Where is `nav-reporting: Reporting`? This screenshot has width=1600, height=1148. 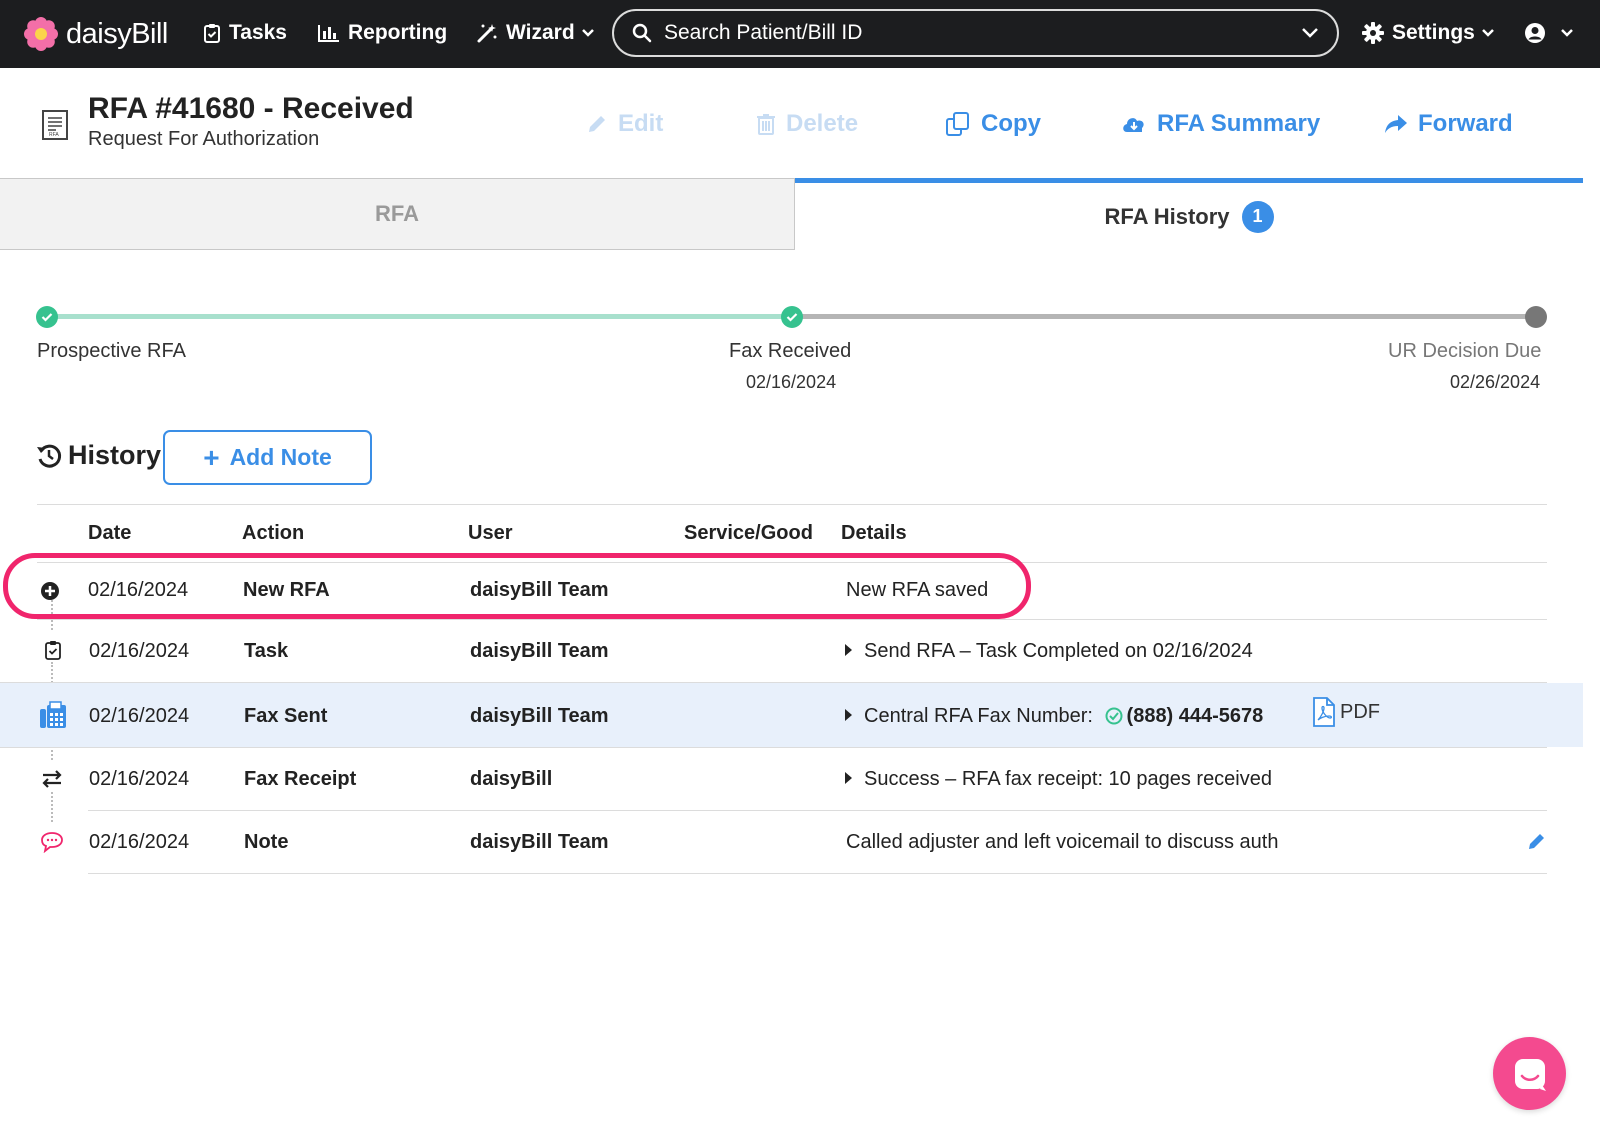 nav-reporting: Reporting is located at coordinates (382, 33).